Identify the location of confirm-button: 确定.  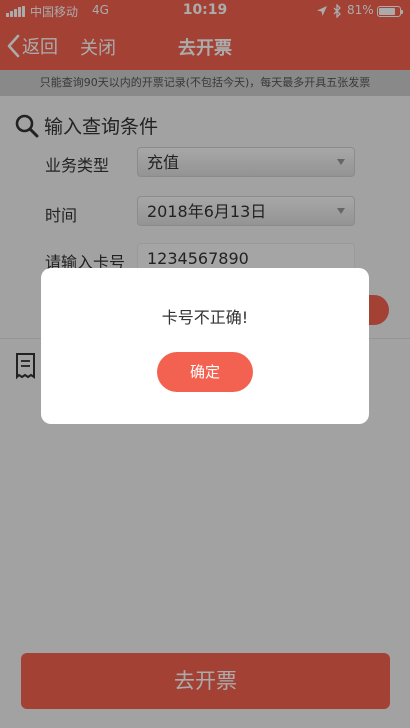
(205, 372).